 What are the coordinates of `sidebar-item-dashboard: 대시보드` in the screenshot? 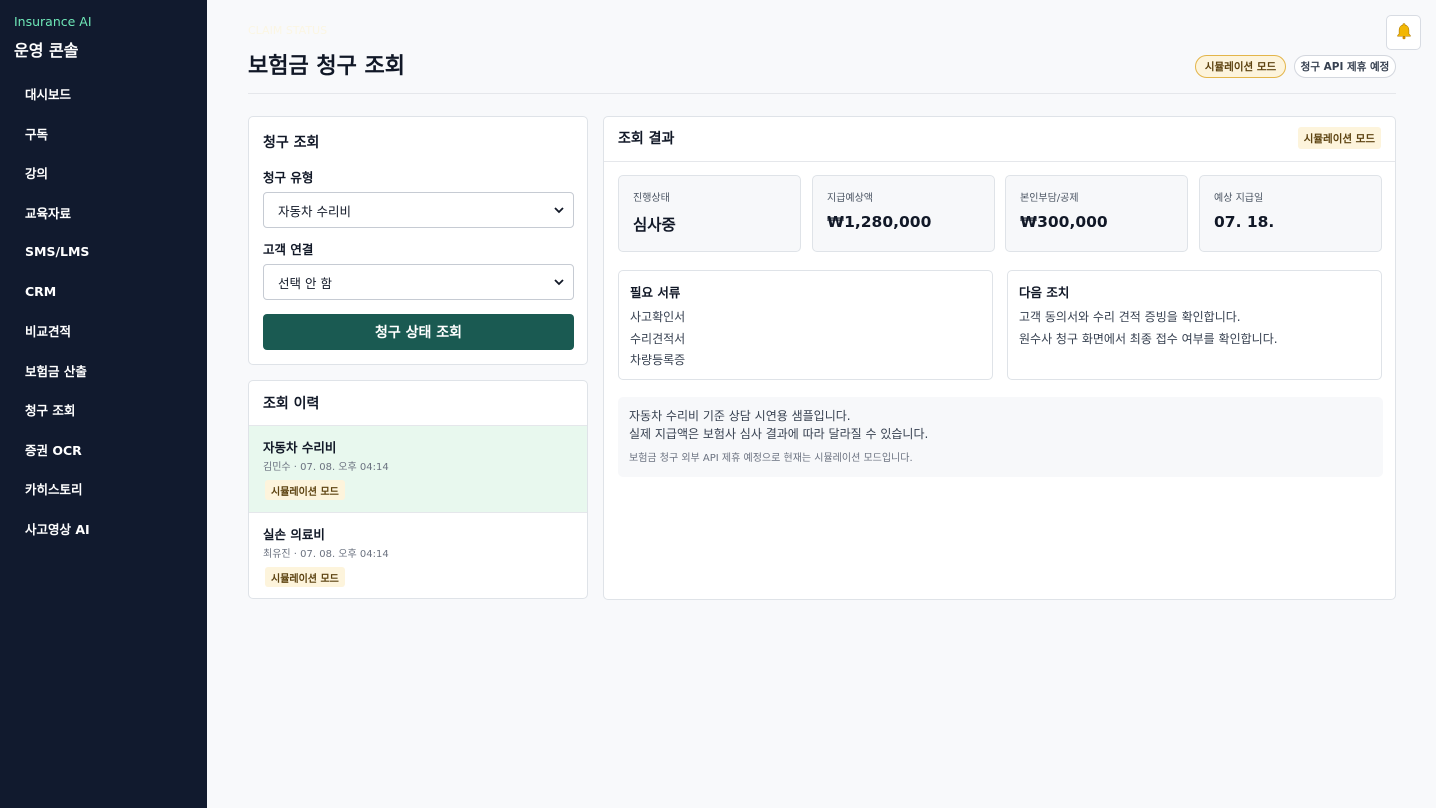 It's located at (103, 94).